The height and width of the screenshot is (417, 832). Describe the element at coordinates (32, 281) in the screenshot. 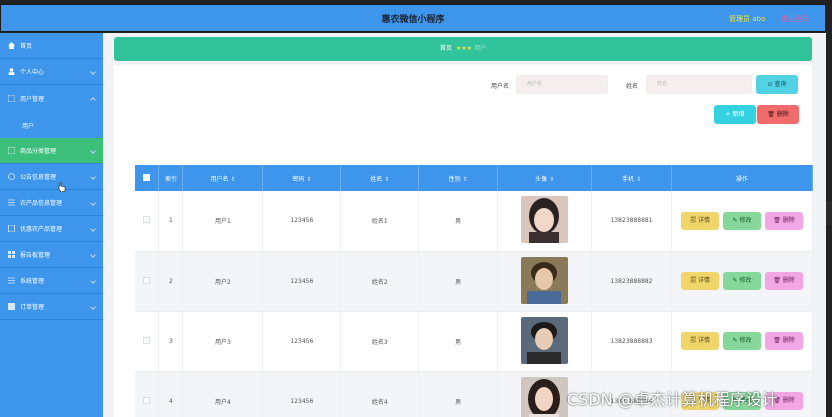

I see `sidebar-item-label: 系统管理` at that location.